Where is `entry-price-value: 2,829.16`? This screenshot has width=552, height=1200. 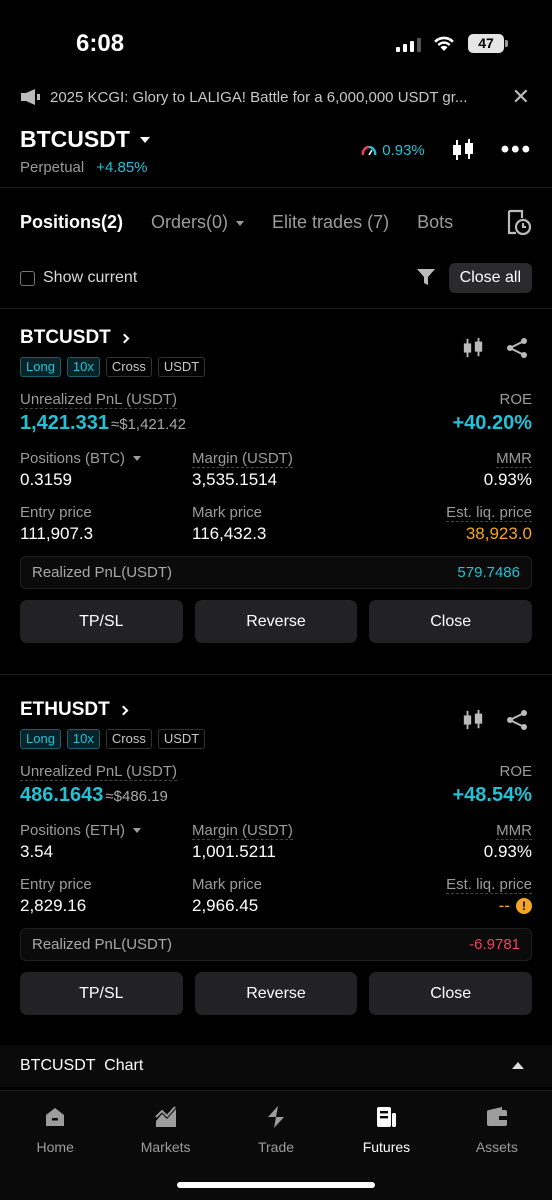
entry-price-value: 2,829.16 is located at coordinates (53, 905).